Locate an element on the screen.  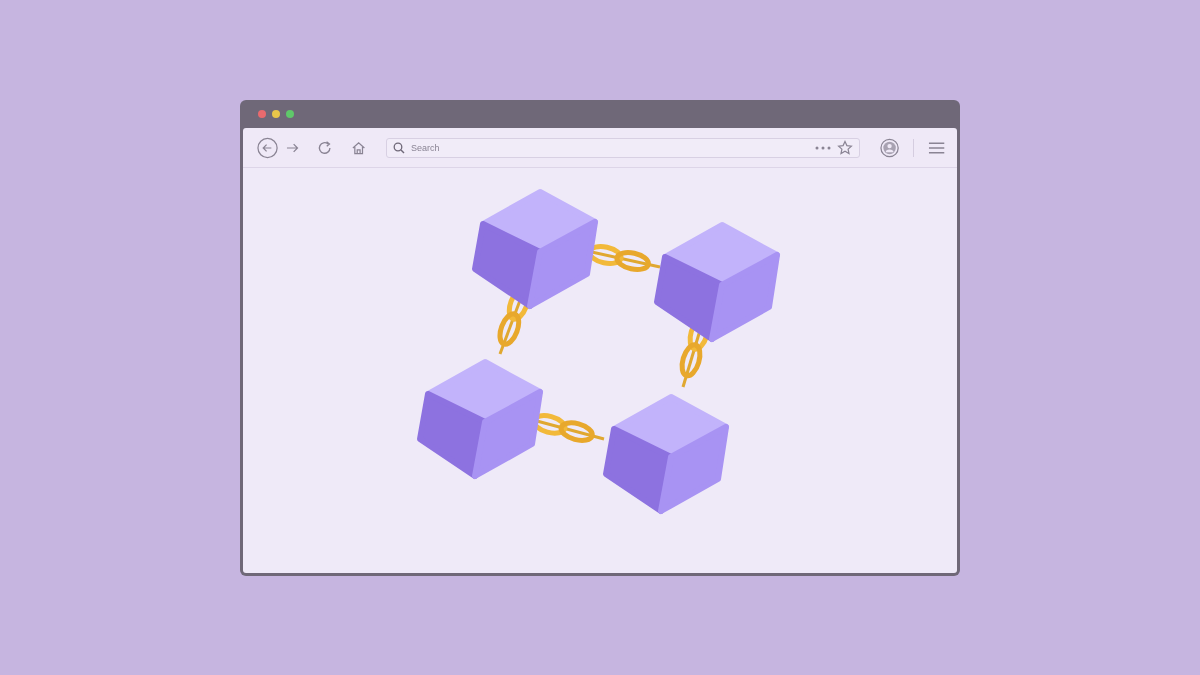
forward-icon is located at coordinates (293, 147).